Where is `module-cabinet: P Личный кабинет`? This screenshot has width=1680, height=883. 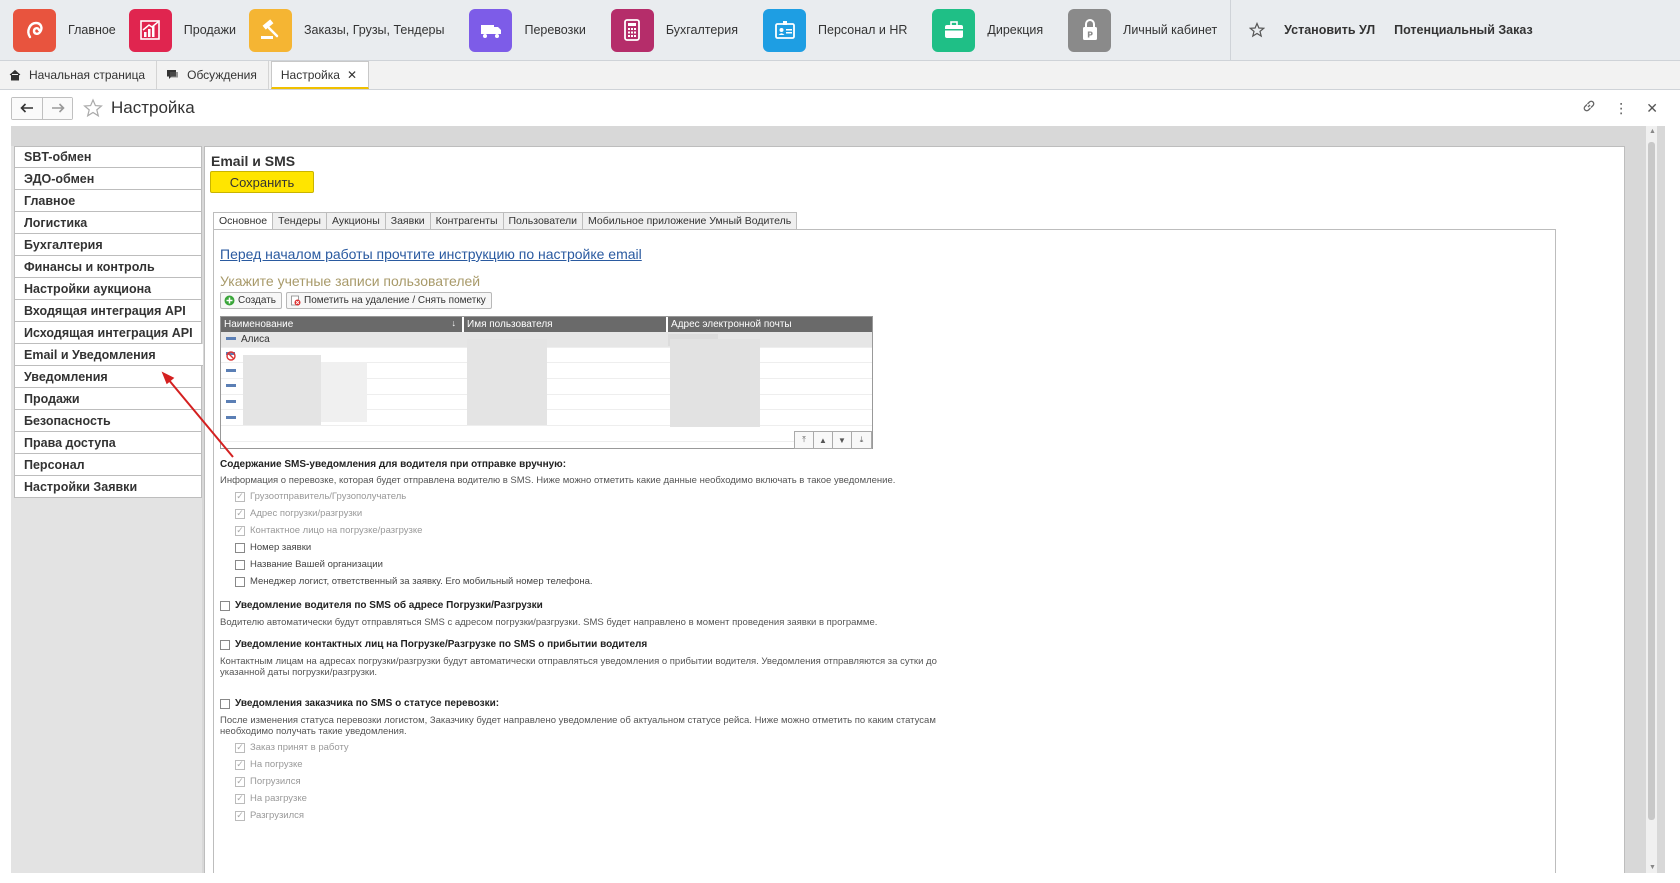
module-cabinet: P Личный кабинет is located at coordinates (1130, 30).